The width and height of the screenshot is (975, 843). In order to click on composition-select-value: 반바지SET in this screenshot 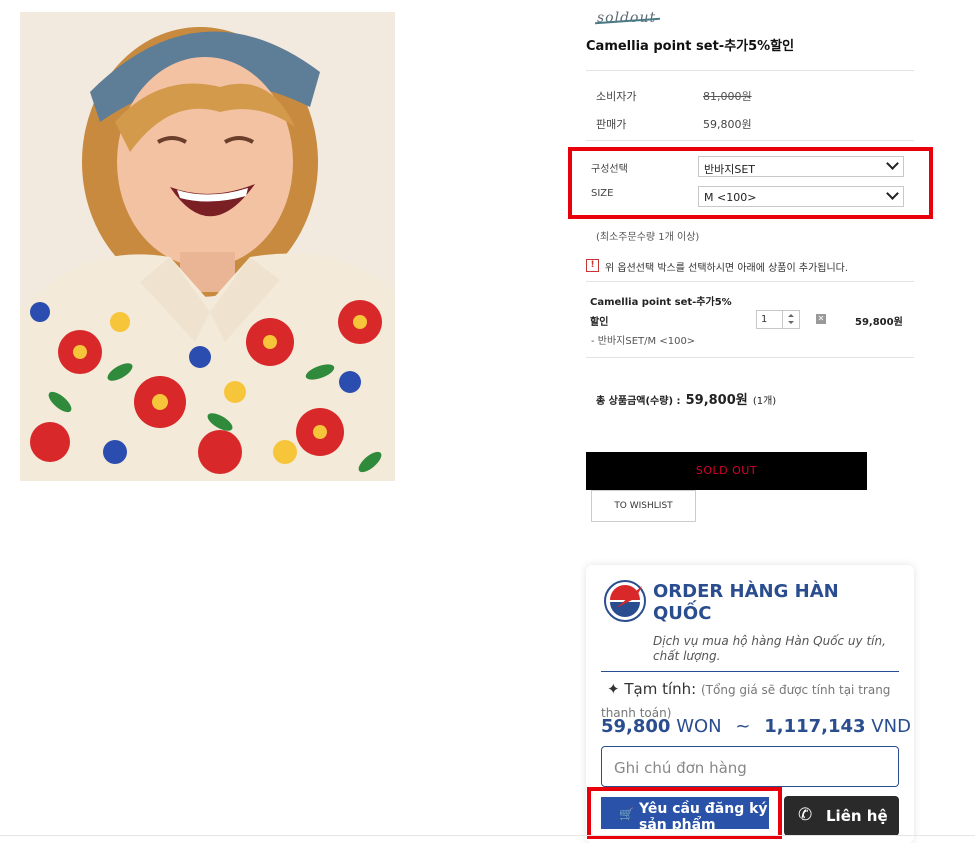, I will do `click(730, 169)`.